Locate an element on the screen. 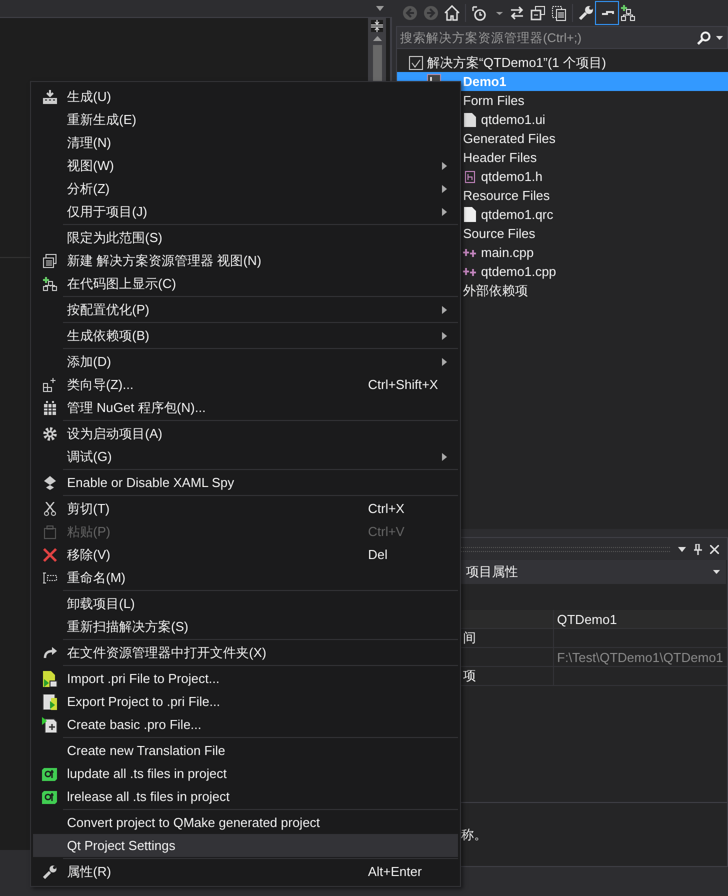 Image resolution: width=728 pixels, height=896 pixels. menu-item: 剪切(T) Ctrl+X is located at coordinates (245, 508).